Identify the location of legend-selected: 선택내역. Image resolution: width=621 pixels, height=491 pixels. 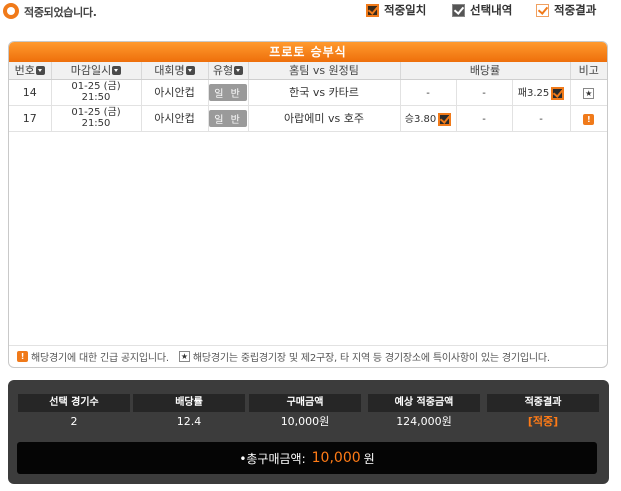
(482, 10).